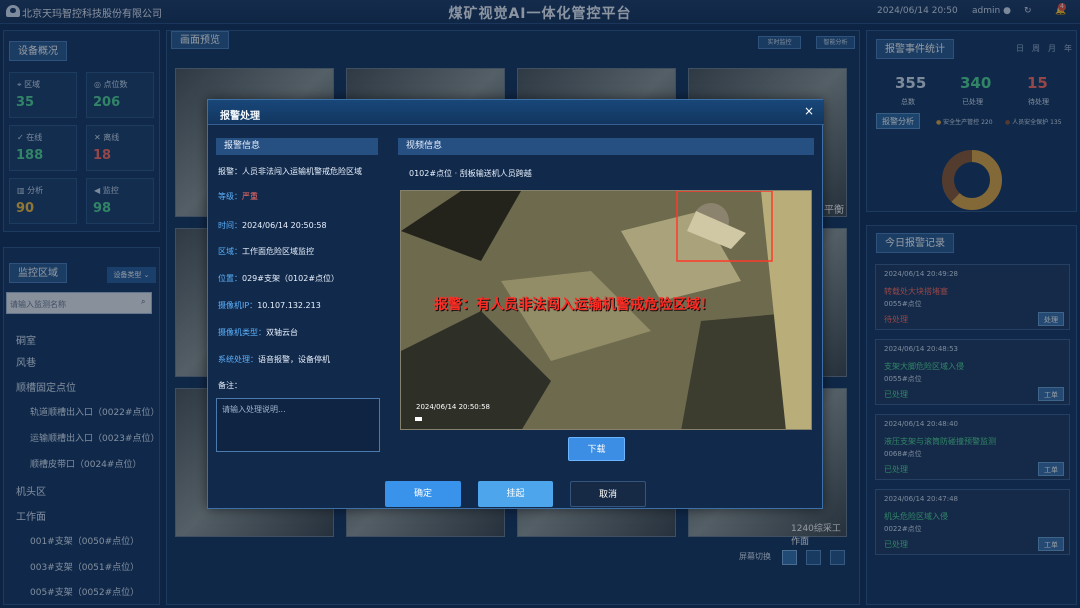 This screenshot has height=608, width=1080. I want to click on alarm-label: 报警：, so click(230, 171).